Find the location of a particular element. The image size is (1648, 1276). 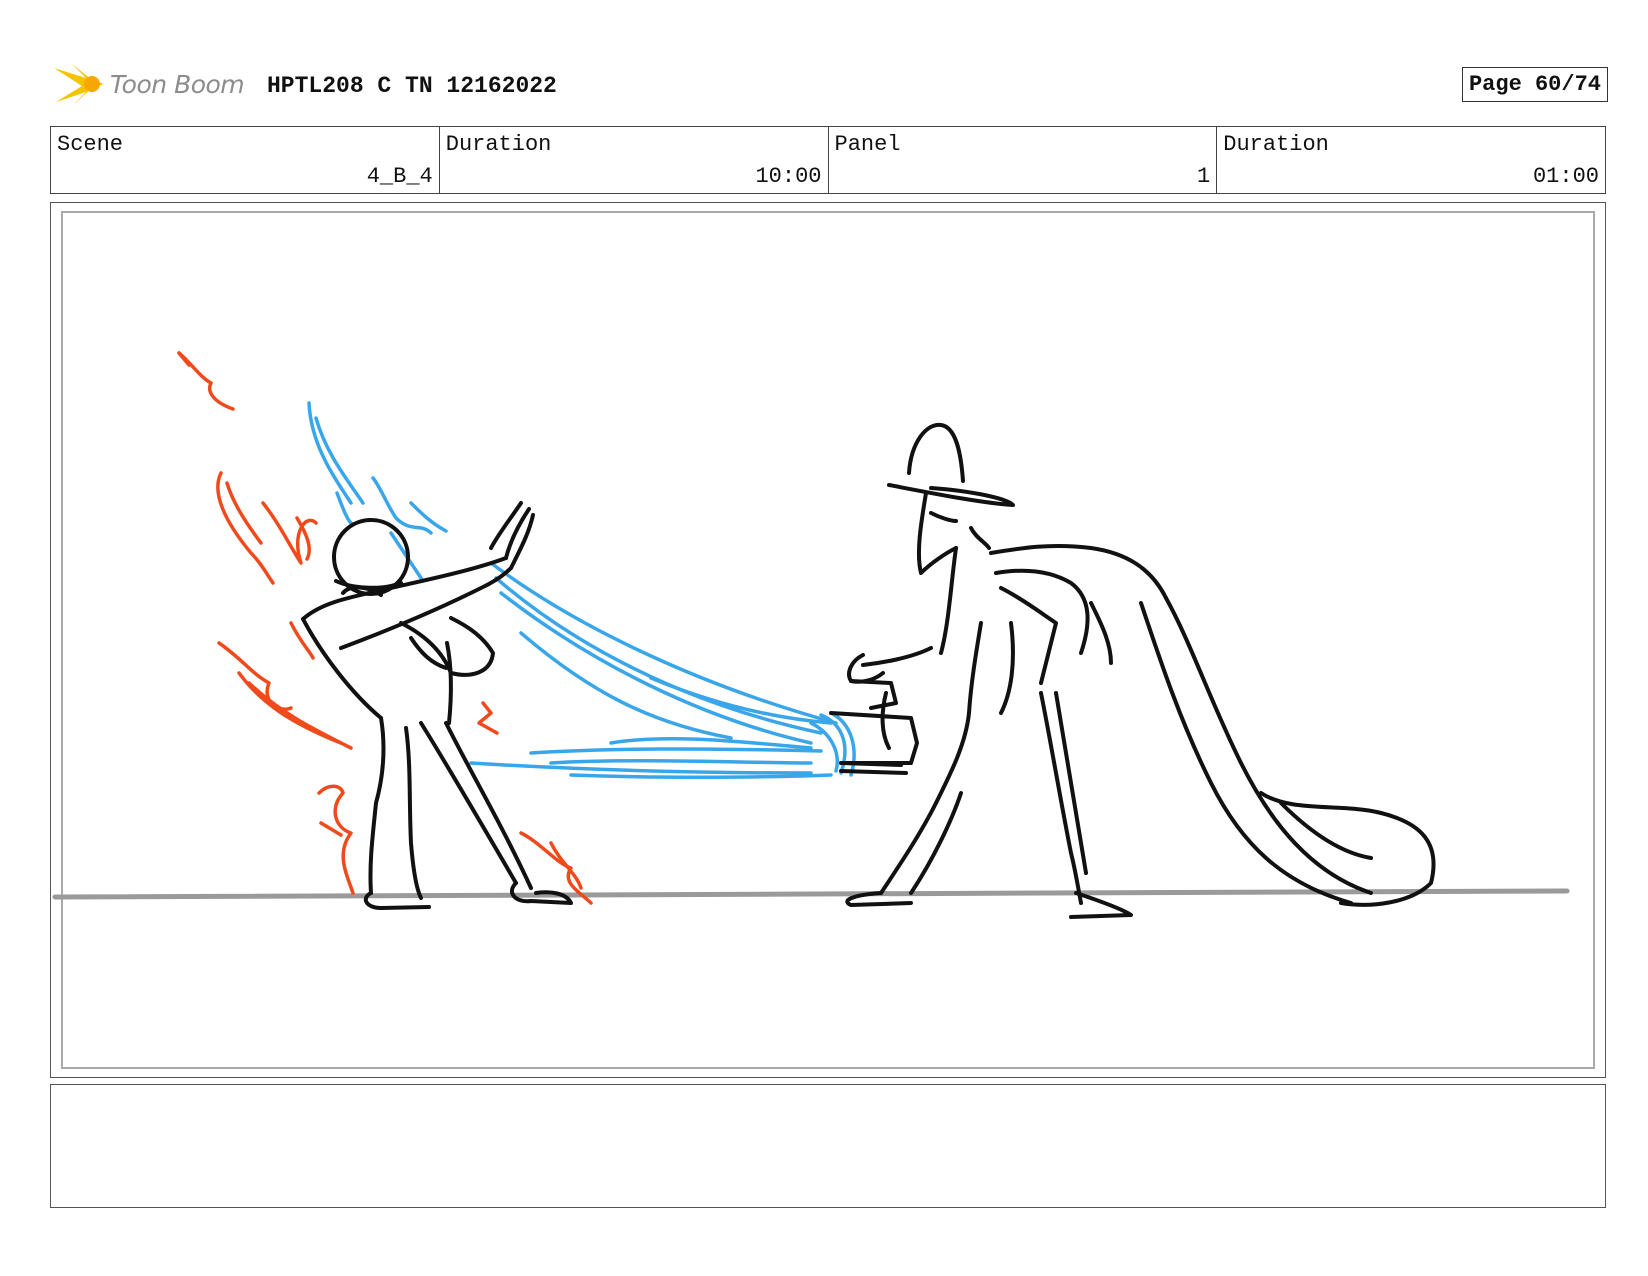

hat-dome is located at coordinates (936, 452).